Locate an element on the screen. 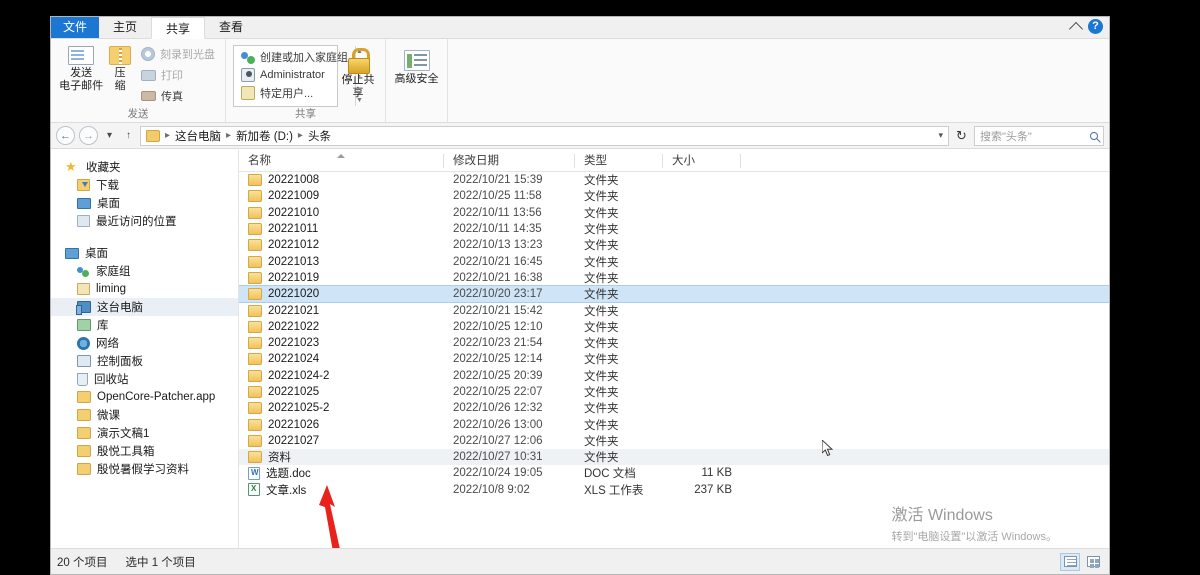  share-with-listbox: 创建或加入家庭组 Administrator 特定用户... ▲ ▪ ▼ is located at coordinates (298, 76).